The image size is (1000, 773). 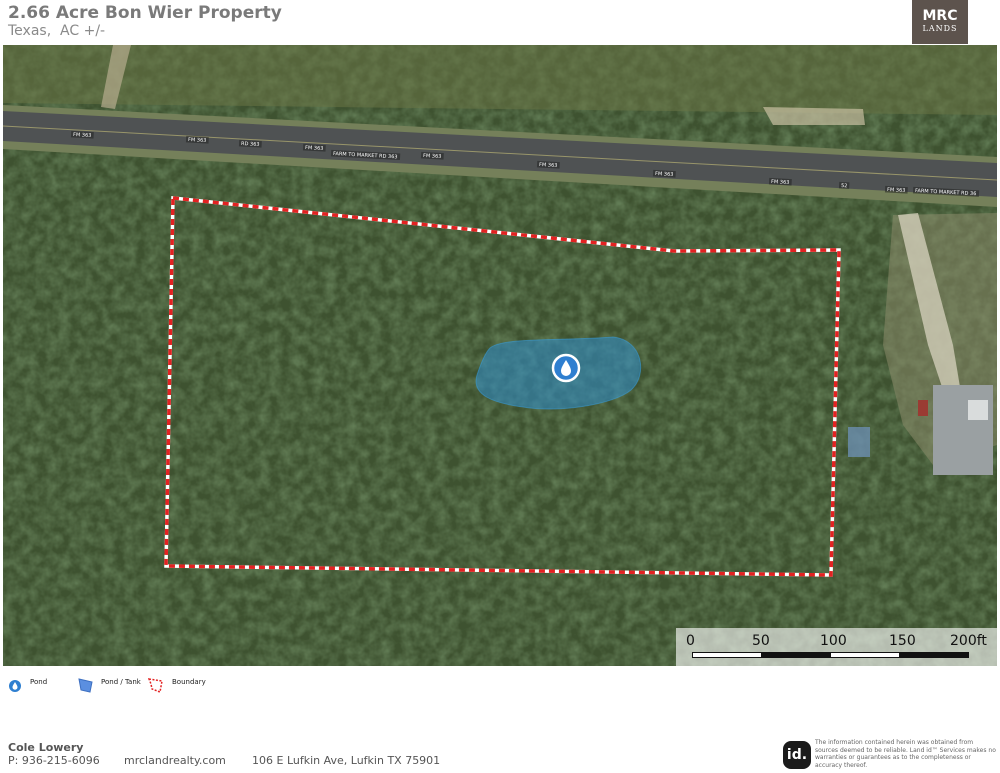 I want to click on shed-roof, so click(x=859, y=442).